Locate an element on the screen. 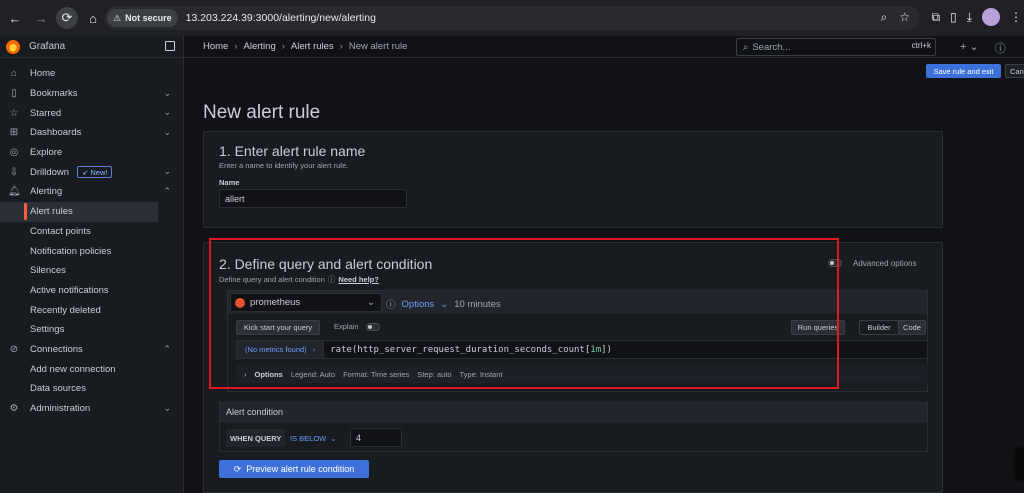 The image size is (1024, 493). sidebar-item-label: Settings is located at coordinates (47, 330).